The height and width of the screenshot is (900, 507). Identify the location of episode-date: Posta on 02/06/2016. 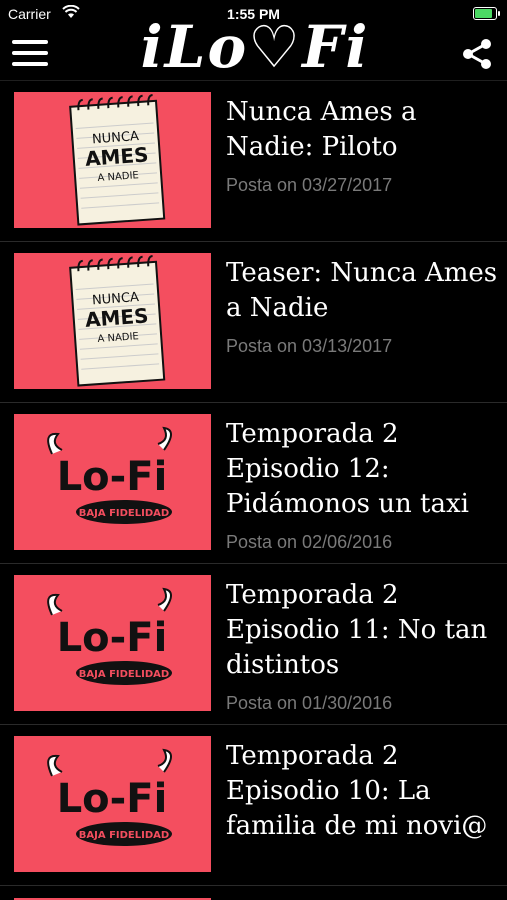
(309, 542).